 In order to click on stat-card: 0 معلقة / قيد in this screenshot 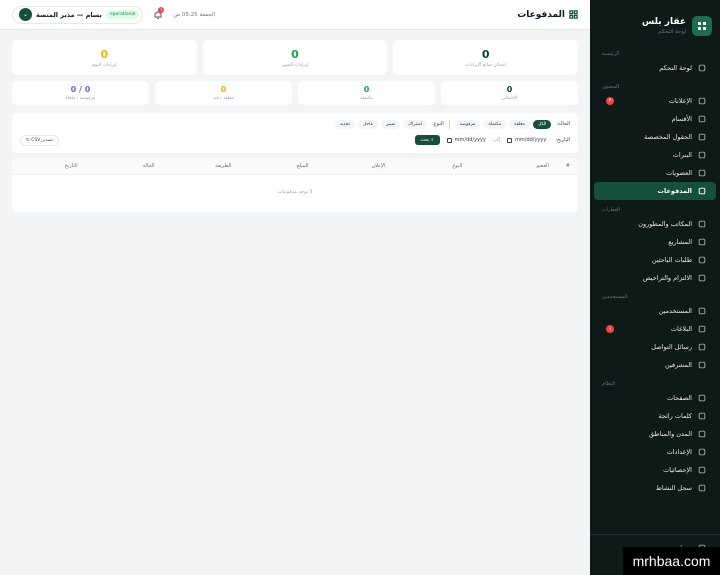, I will do `click(223, 93)`.